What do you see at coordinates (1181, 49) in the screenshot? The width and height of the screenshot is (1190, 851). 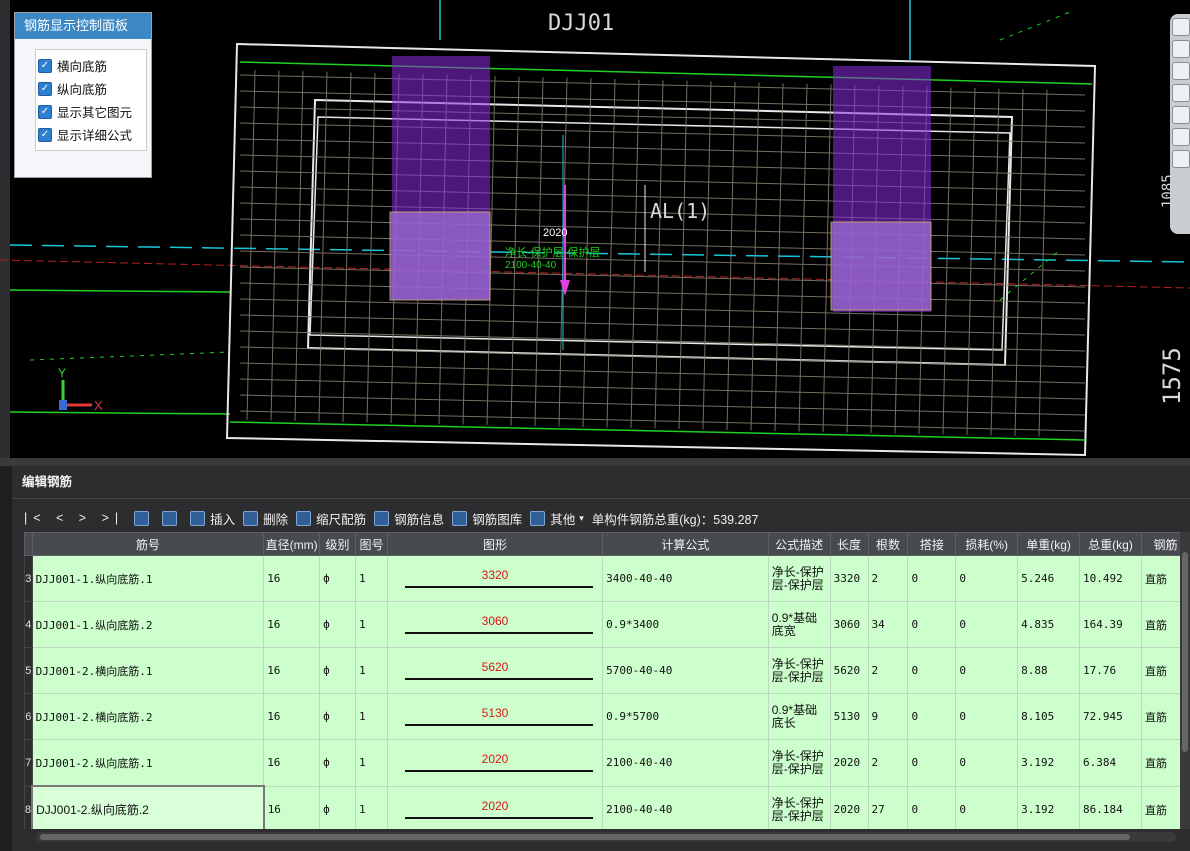 I see `pan-icon` at bounding box center [1181, 49].